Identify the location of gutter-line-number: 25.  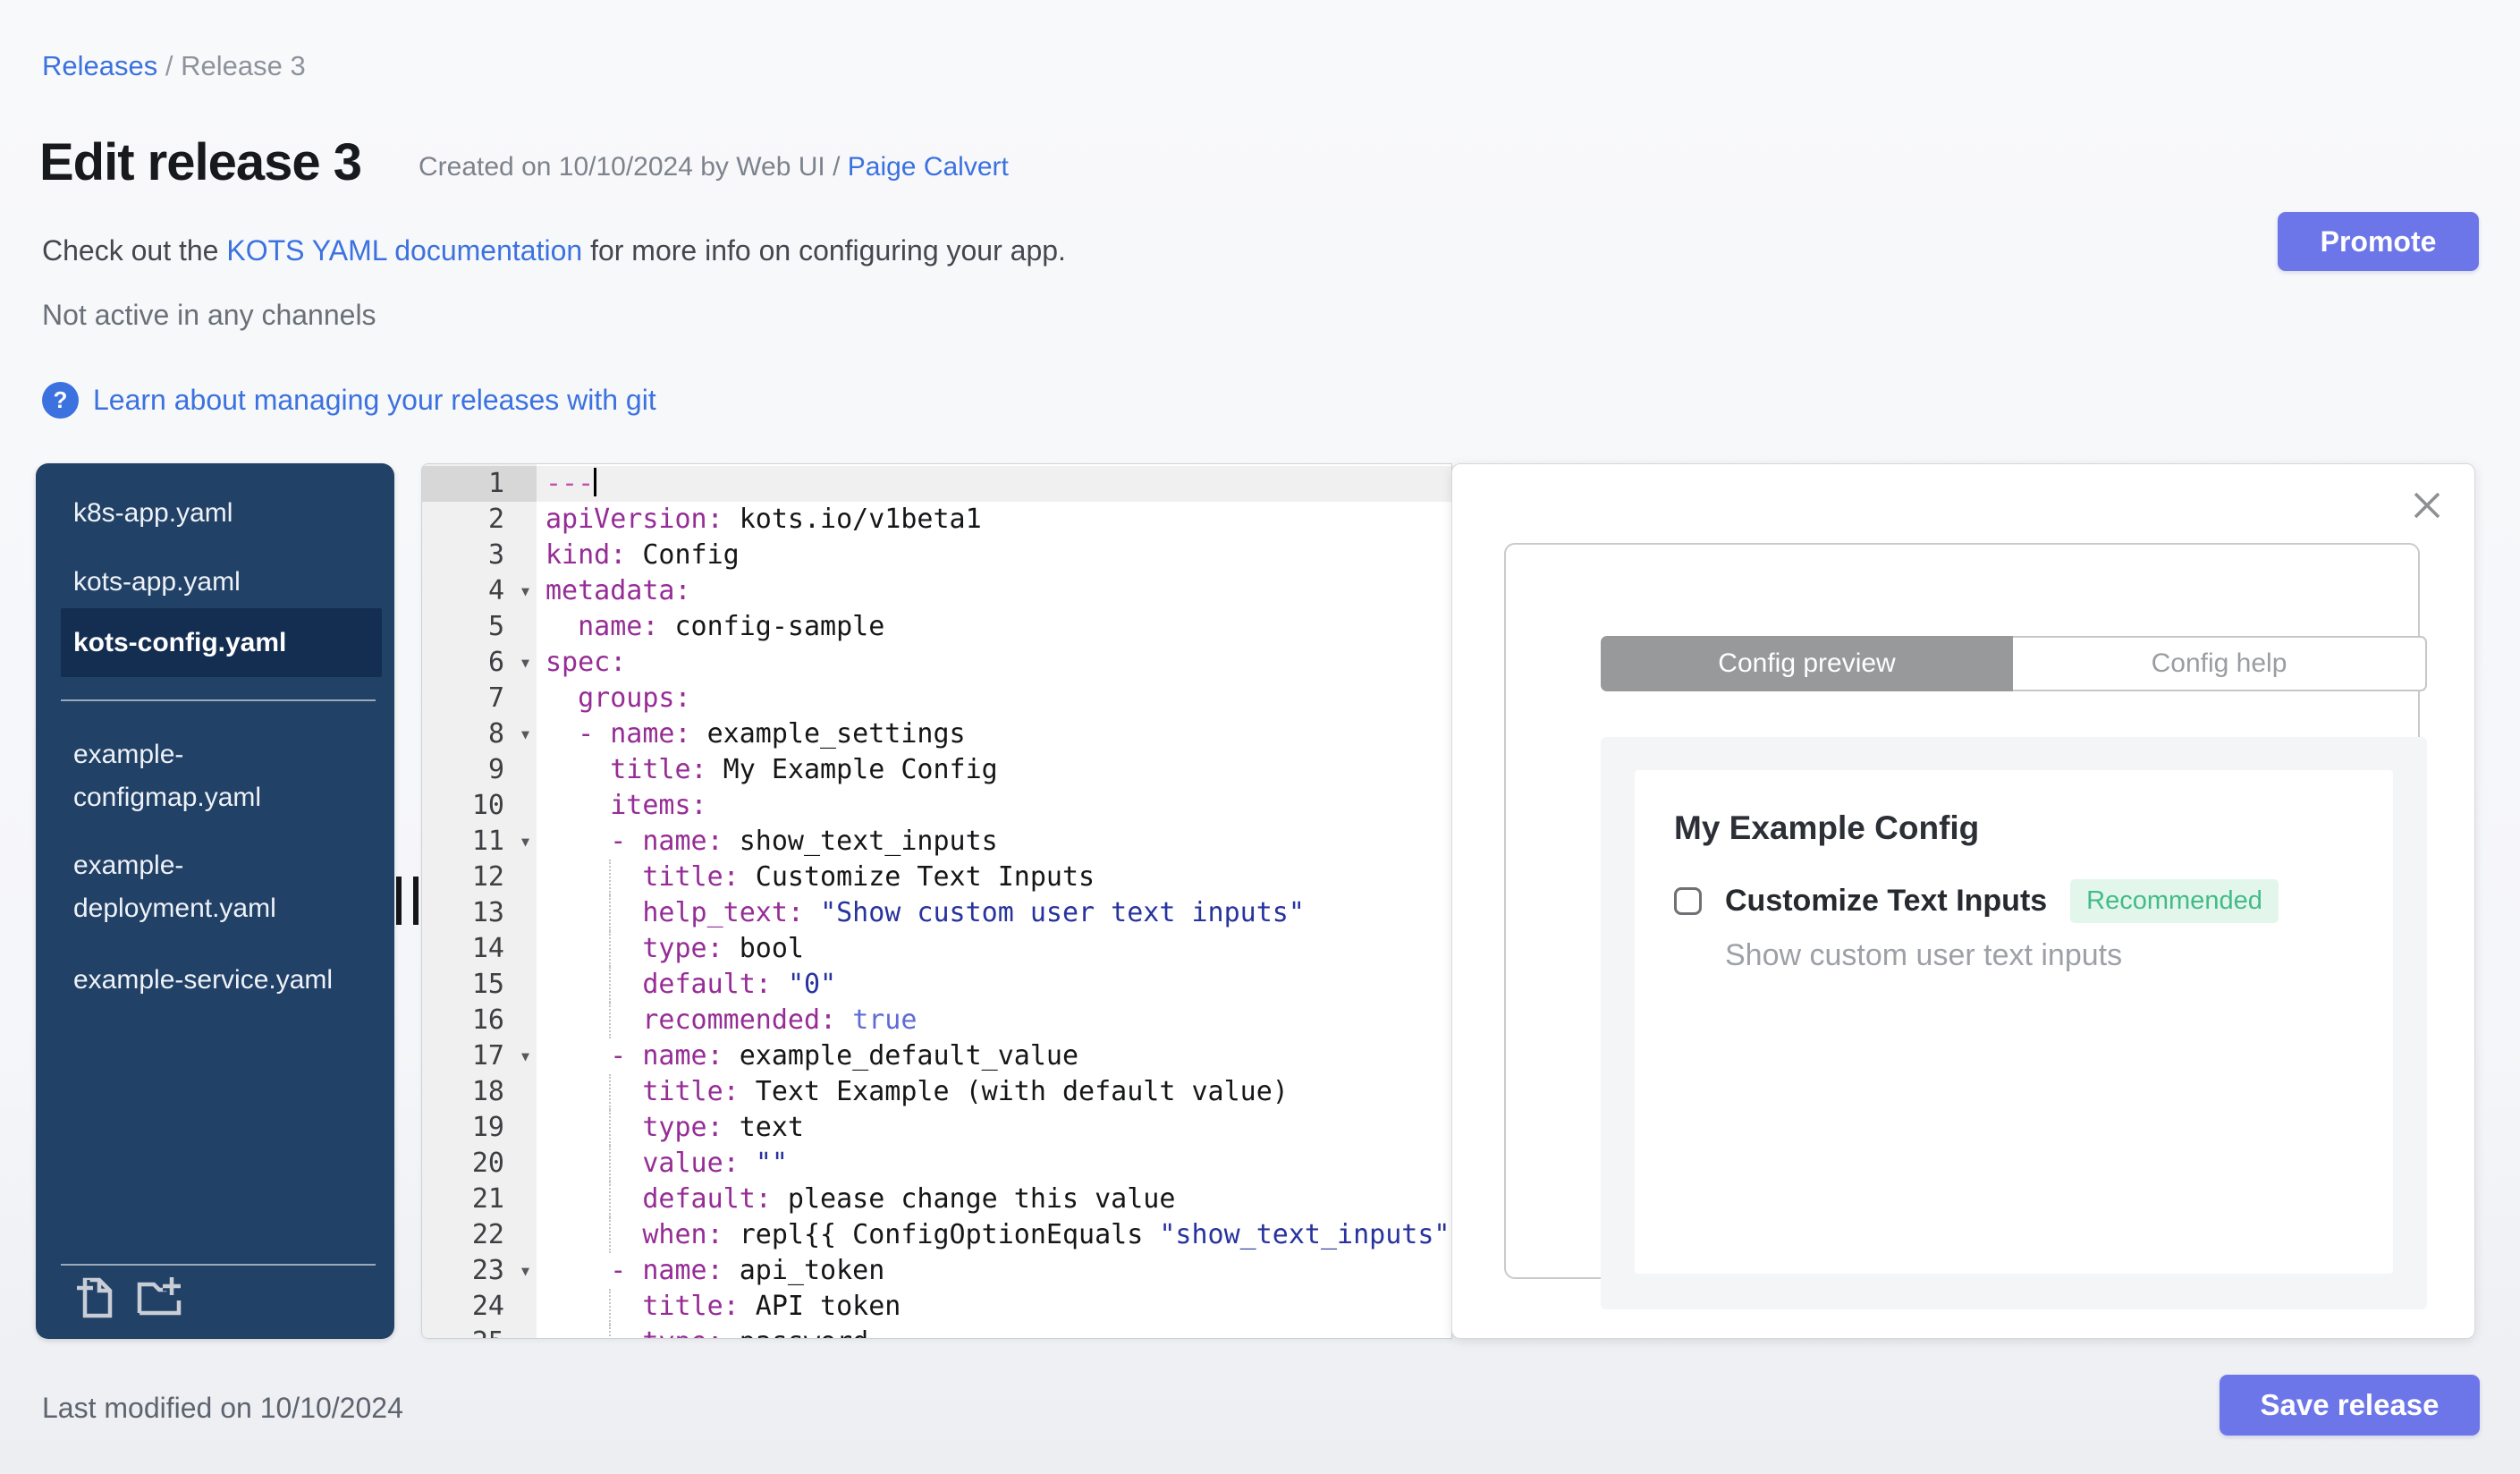
(479, 1331).